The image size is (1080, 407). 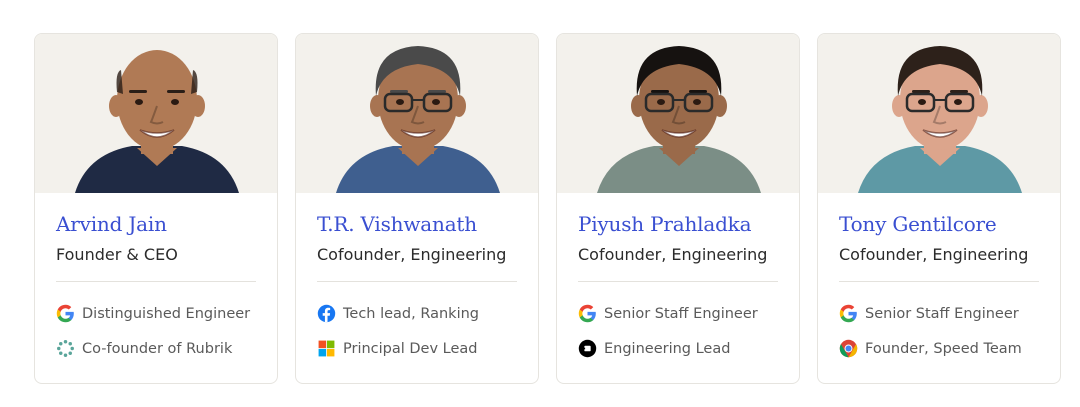 What do you see at coordinates (848, 348) in the screenshot?
I see `chrome-icon` at bounding box center [848, 348].